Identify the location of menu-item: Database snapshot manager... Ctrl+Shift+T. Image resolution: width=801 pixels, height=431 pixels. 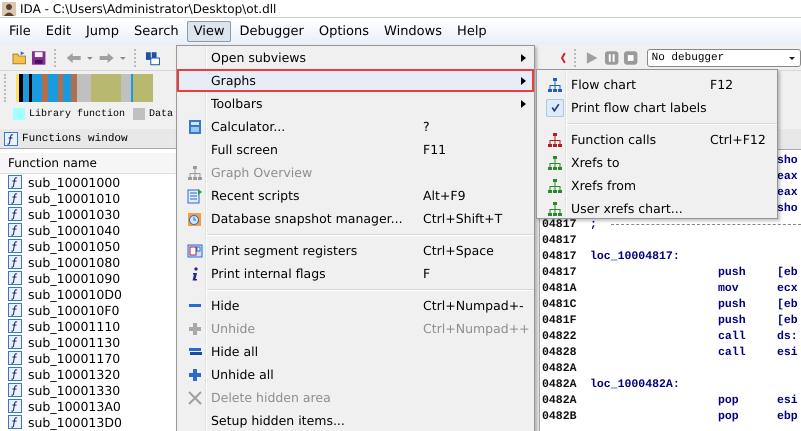
(355, 218).